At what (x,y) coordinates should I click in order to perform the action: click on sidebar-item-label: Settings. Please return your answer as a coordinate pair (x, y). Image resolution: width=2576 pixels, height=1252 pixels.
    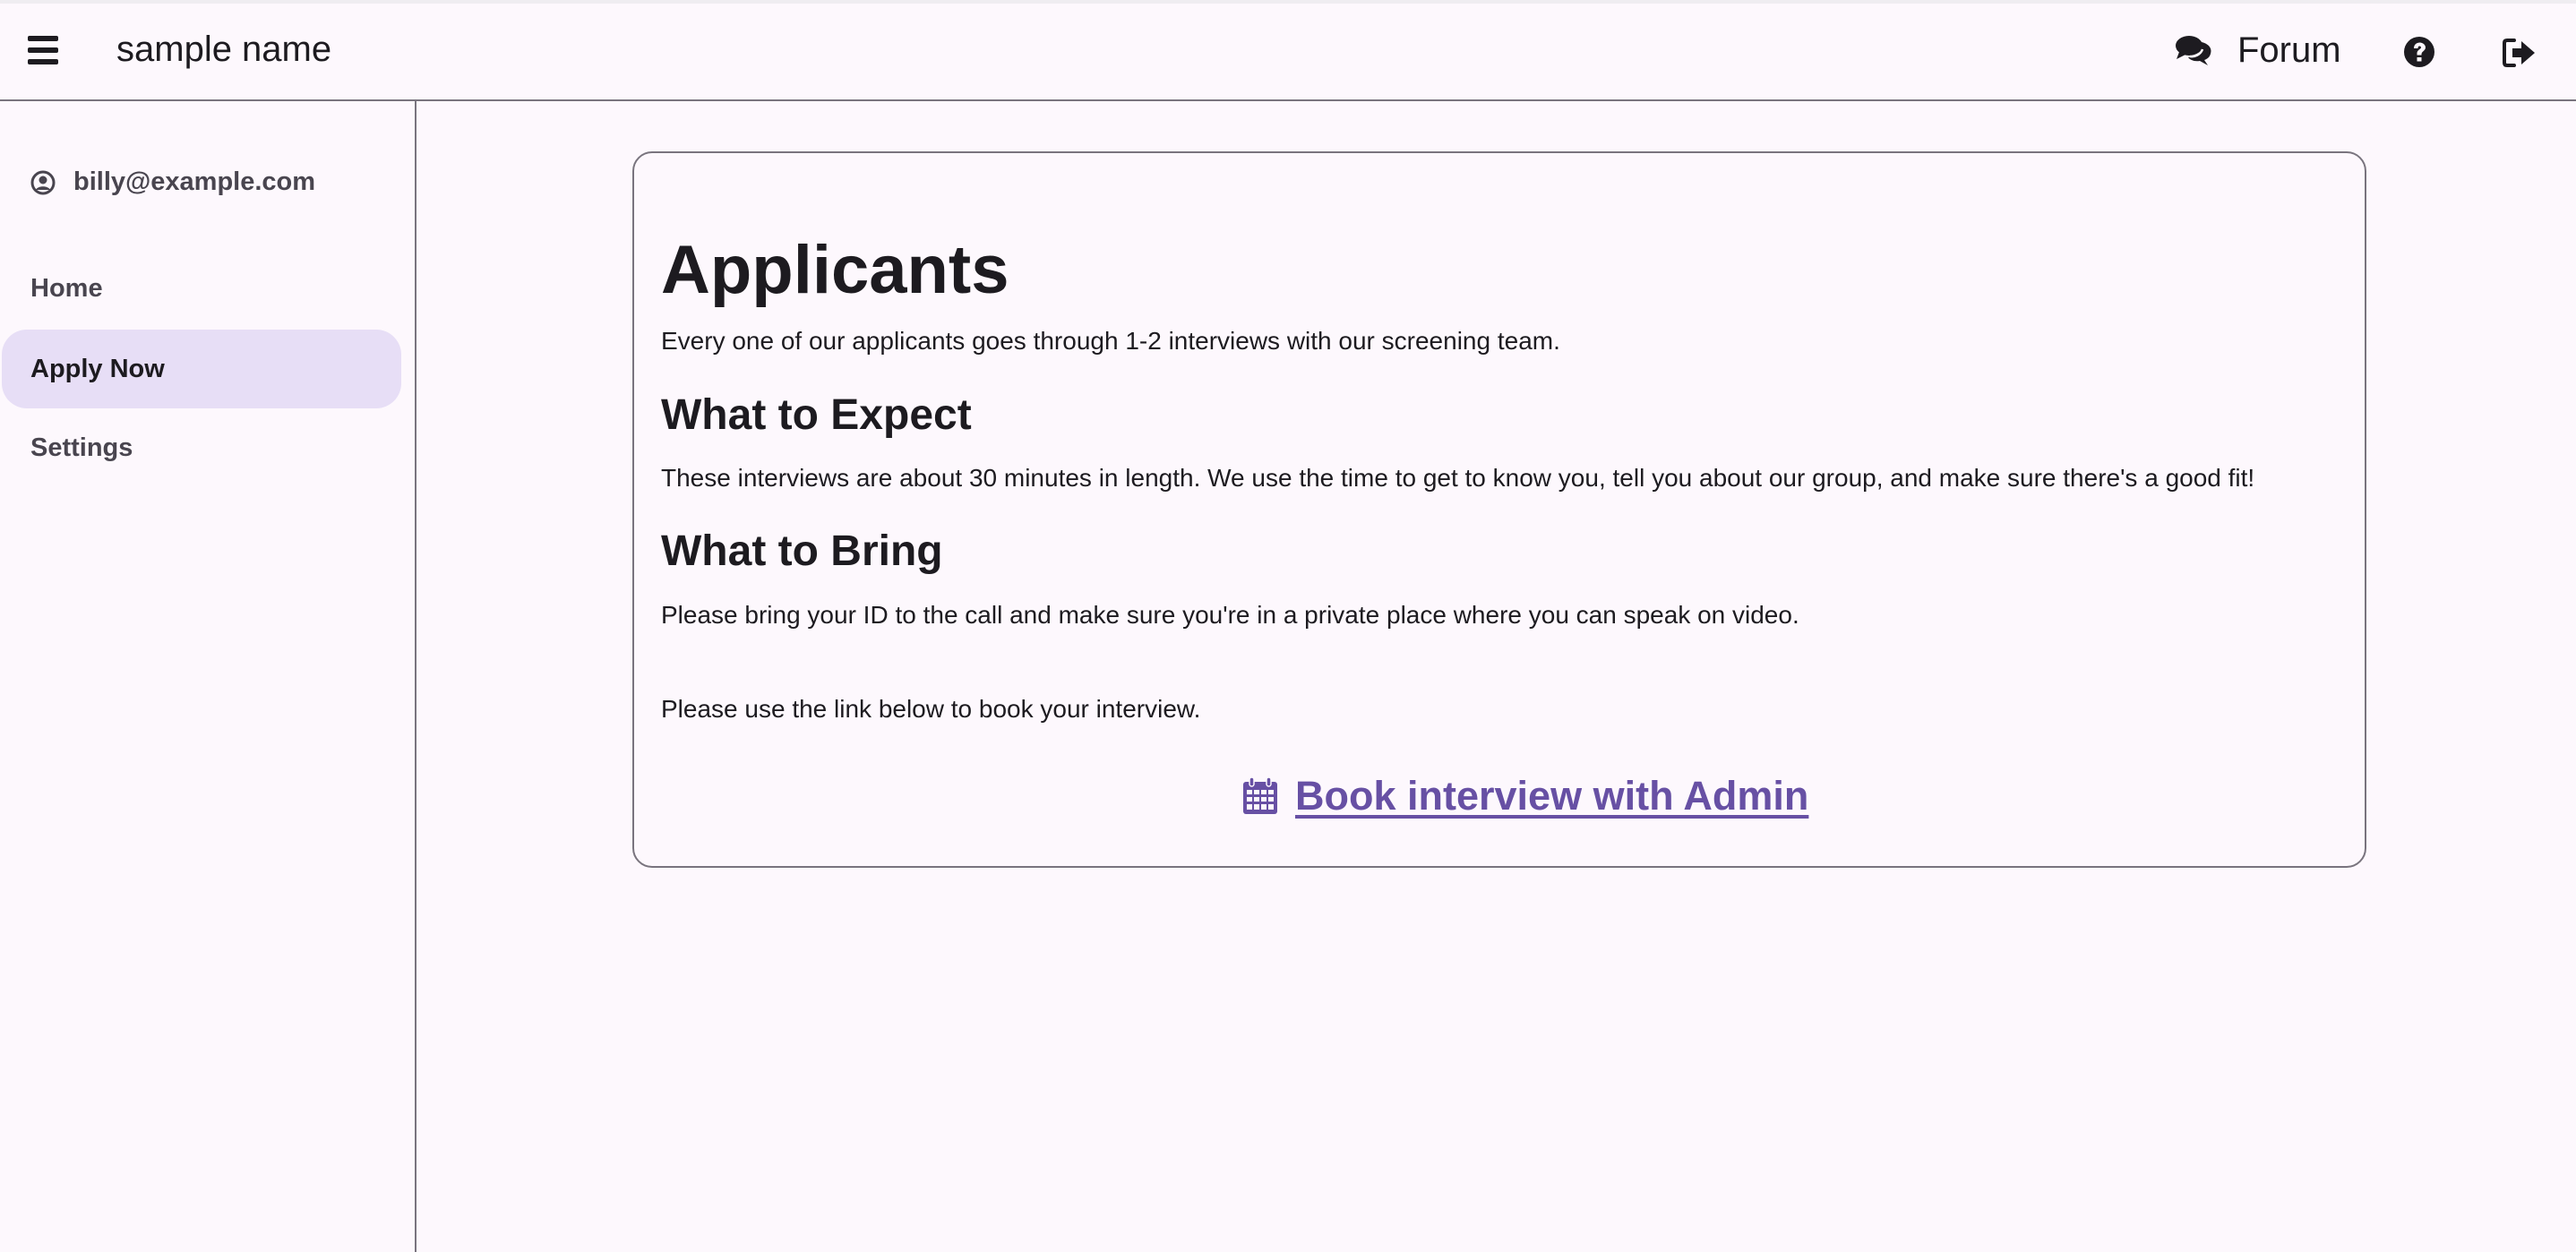
    Looking at the image, I should click on (81, 447).